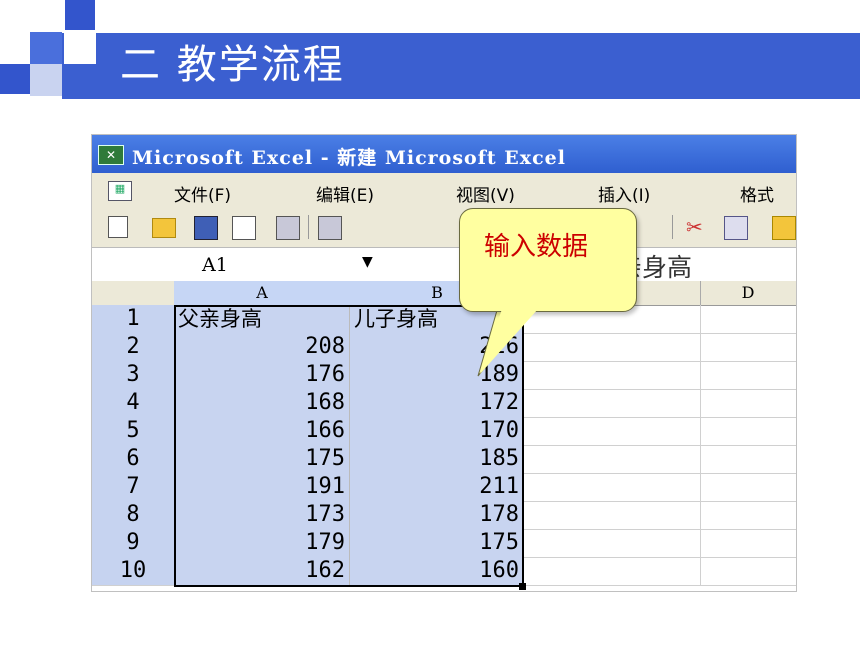 The image size is (860, 645). I want to click on callout-text: 输入数据, so click(536, 247).